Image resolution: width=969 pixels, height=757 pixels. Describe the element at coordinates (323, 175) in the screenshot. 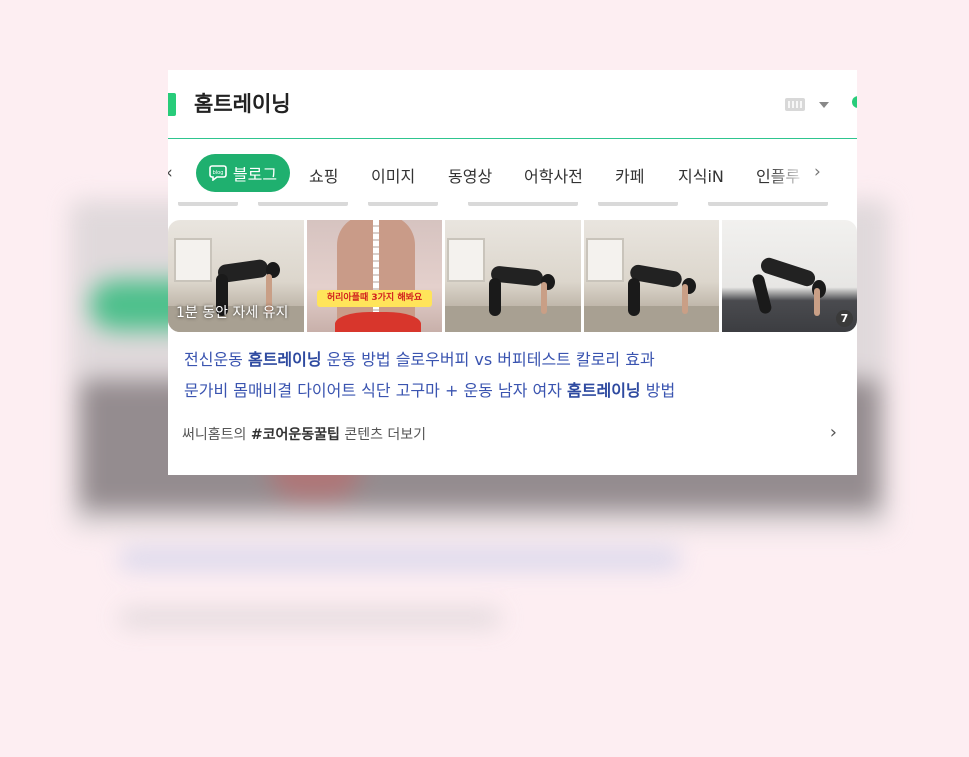

I see `tab-shopping: 쇼핑` at that location.